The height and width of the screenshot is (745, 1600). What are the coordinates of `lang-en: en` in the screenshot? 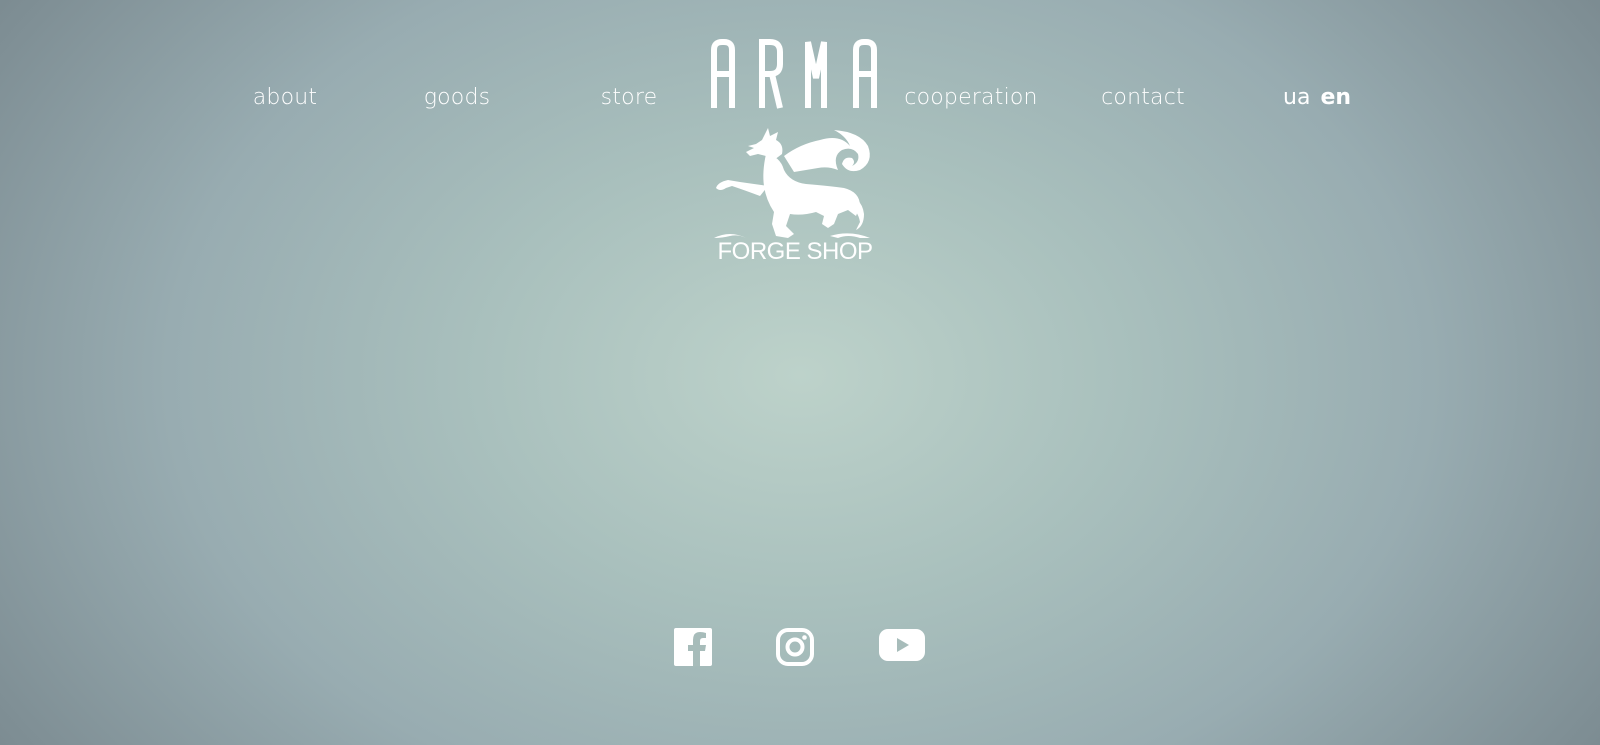 It's located at (1335, 98).